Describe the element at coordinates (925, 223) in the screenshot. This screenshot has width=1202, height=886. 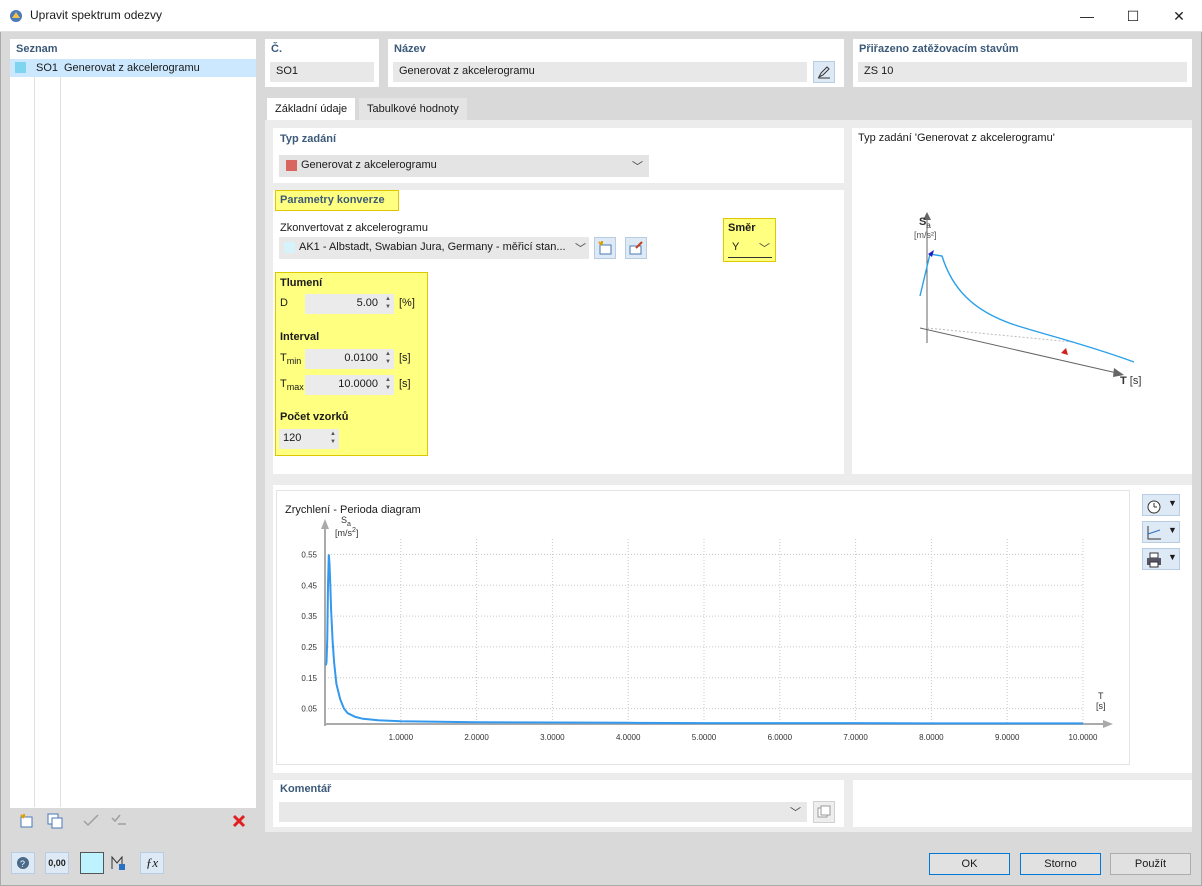
I see `preview-y-label: Sa` at that location.